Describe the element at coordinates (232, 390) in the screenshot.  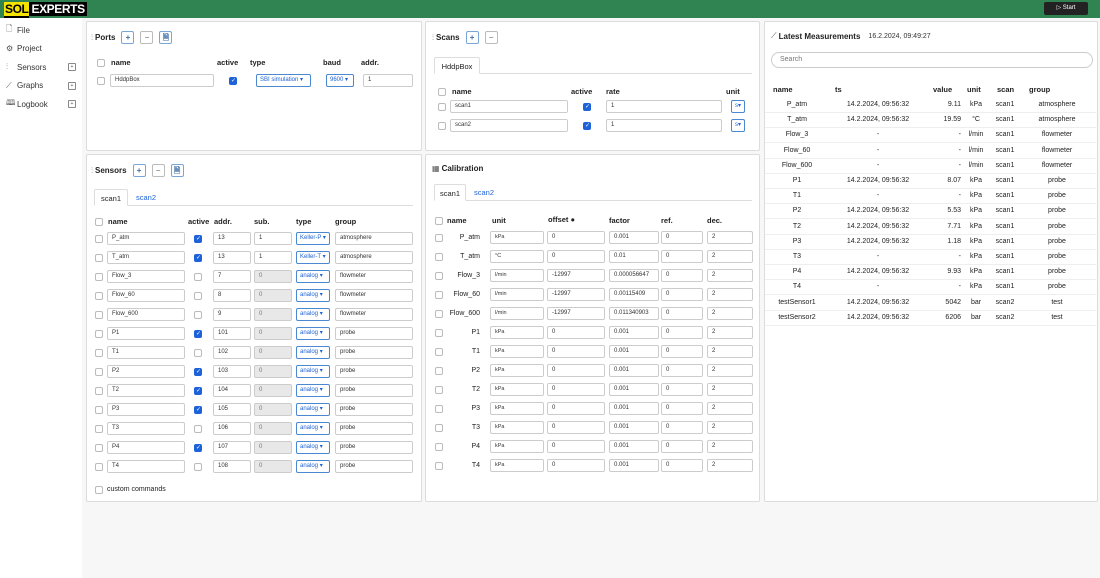
I see `sensor-addr-input: 104` at that location.